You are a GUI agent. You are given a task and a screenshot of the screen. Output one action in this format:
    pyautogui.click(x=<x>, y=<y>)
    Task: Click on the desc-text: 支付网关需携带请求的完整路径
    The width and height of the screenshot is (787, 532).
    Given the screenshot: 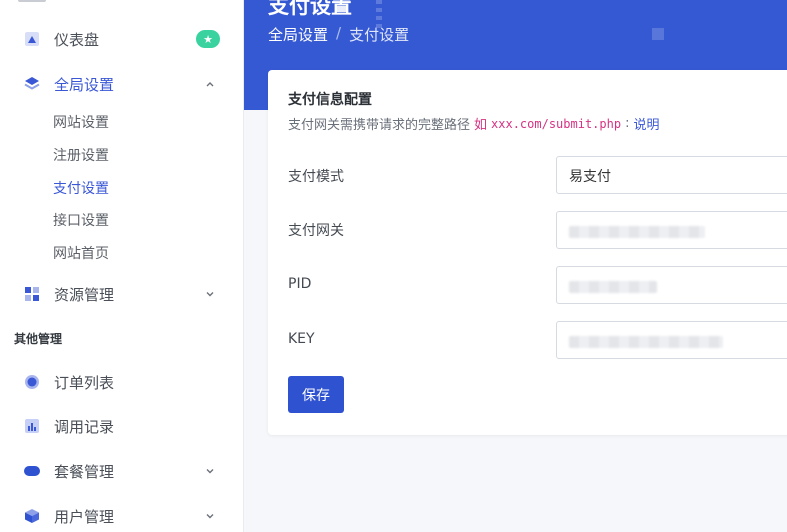 What is the action you would take?
    pyautogui.click(x=379, y=125)
    